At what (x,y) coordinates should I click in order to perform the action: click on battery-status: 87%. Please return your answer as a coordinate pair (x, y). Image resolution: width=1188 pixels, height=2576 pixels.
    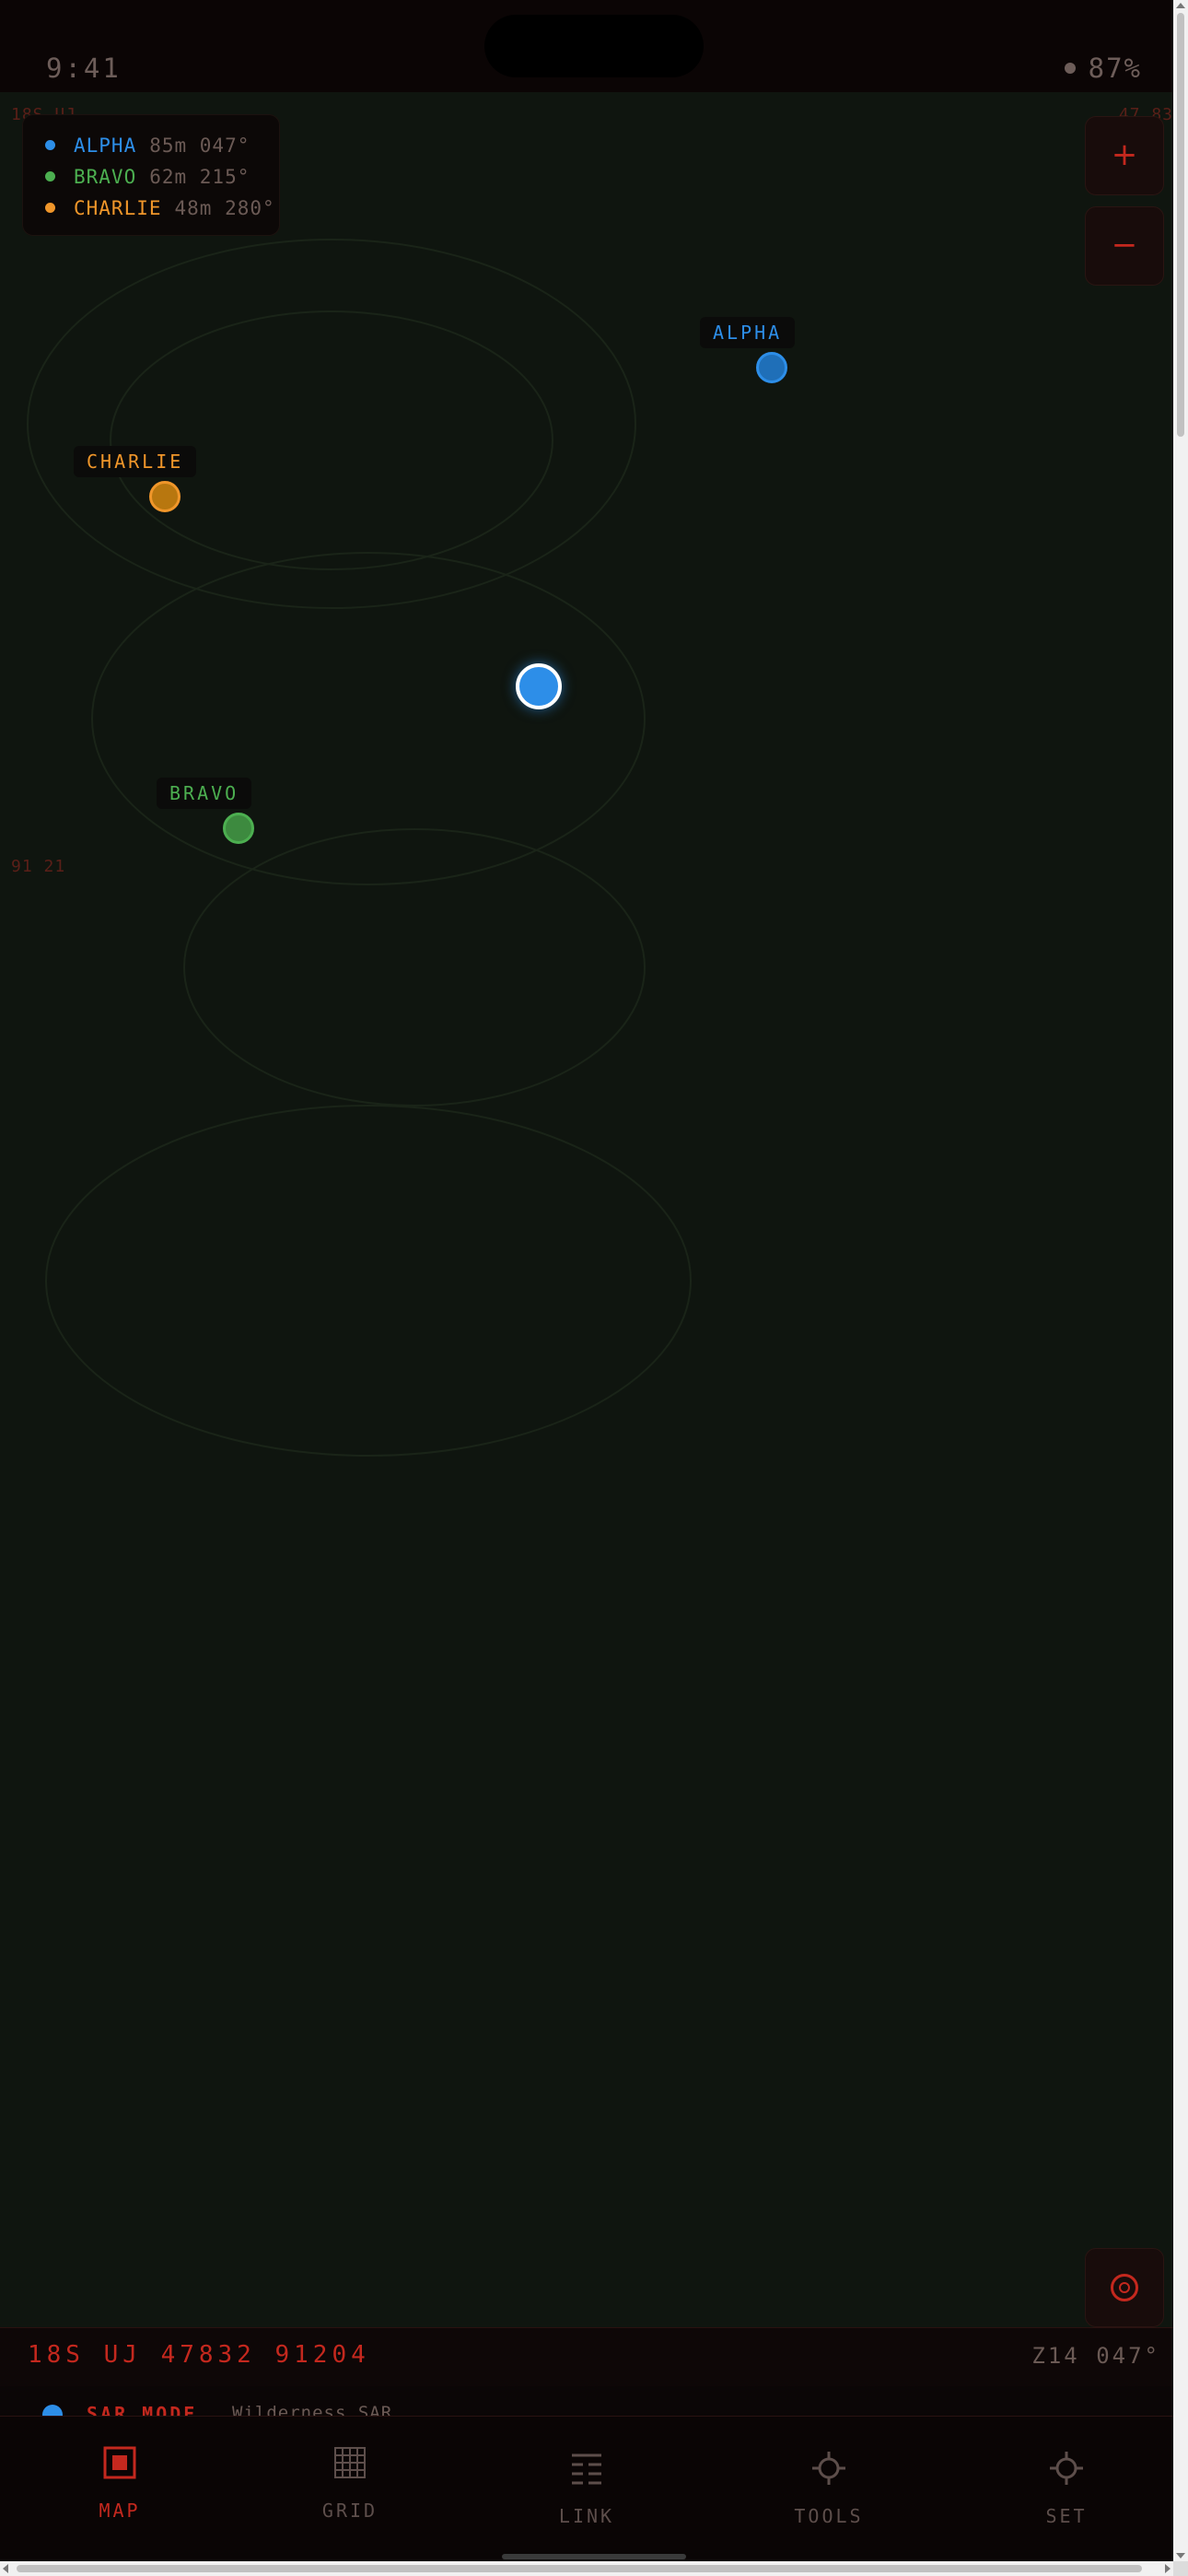
    Looking at the image, I should click on (1103, 68).